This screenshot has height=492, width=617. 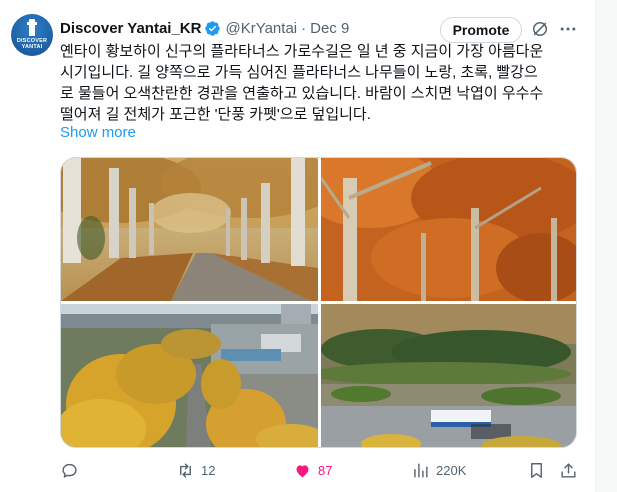 What do you see at coordinates (189, 375) in the screenshot?
I see `photo-aerial-road` at bounding box center [189, 375].